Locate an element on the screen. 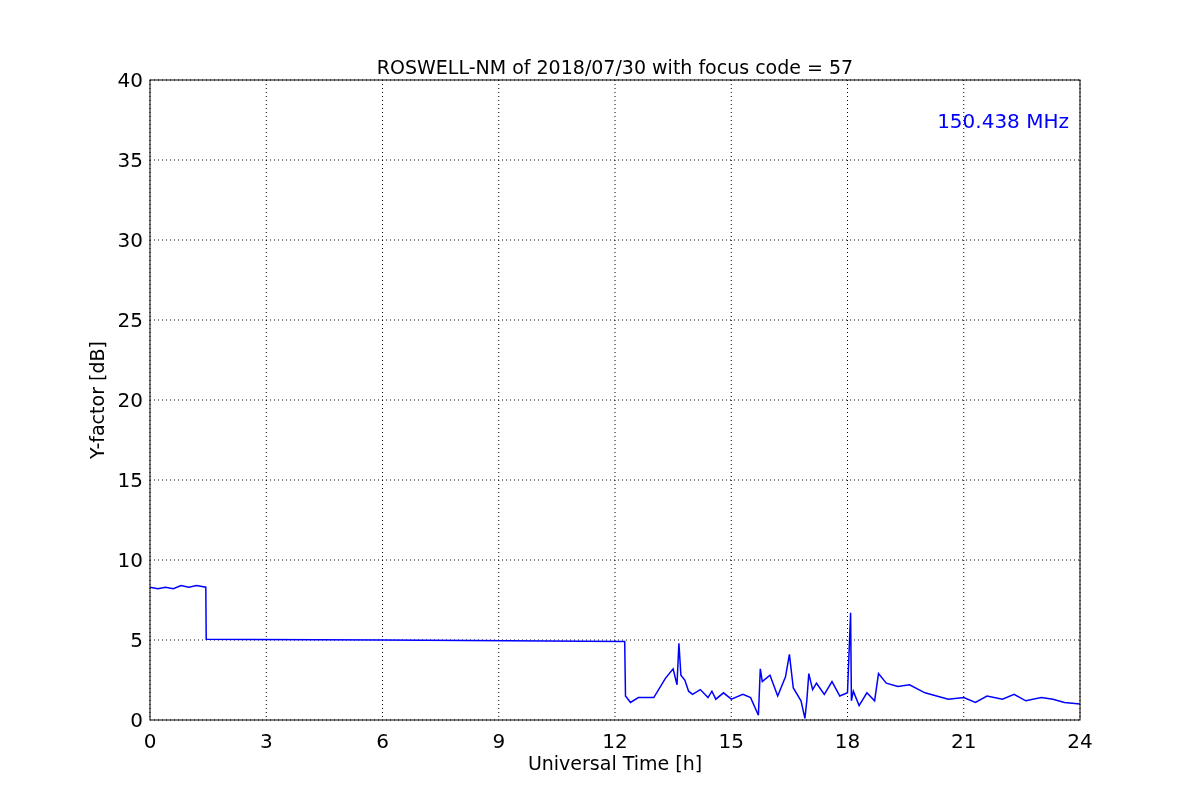 The width and height of the screenshot is (1200, 800). y-tick-label: 15 is located at coordinates (130, 480).